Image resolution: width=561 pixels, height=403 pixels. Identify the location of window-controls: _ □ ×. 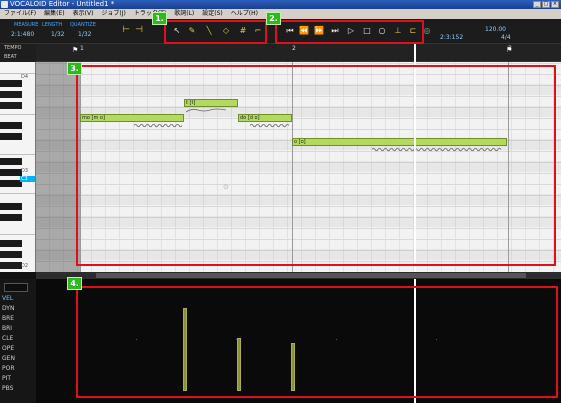
(546, 4).